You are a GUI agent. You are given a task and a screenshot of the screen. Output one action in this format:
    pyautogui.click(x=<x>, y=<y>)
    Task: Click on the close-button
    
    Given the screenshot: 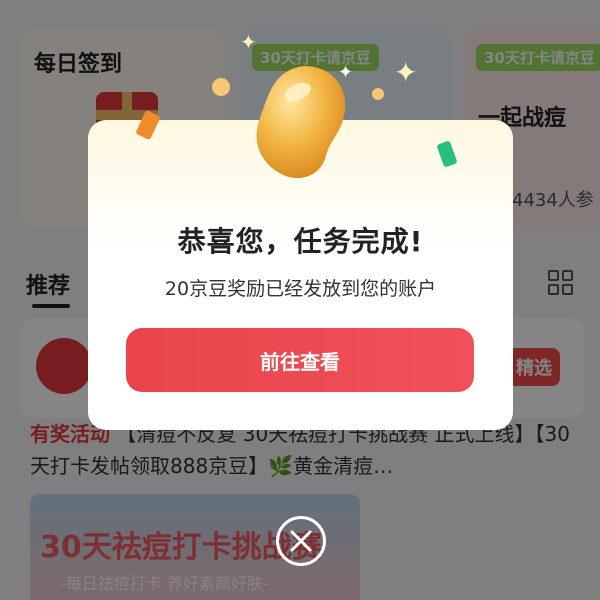 What is the action you would take?
    pyautogui.click(x=301, y=541)
    